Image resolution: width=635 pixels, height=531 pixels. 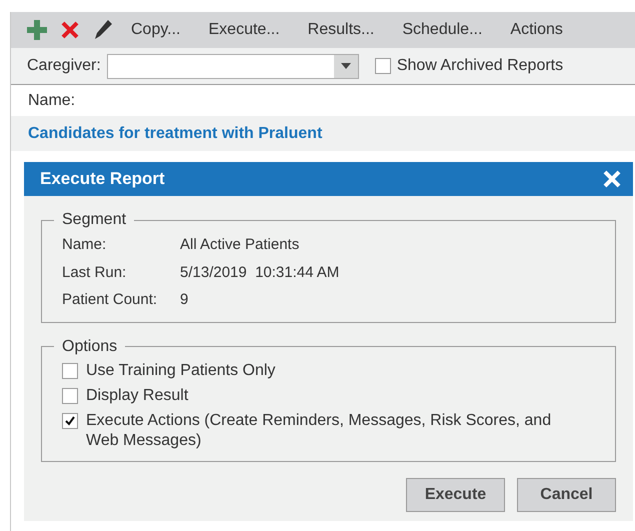 I want to click on name-label: Name:, so click(x=52, y=100).